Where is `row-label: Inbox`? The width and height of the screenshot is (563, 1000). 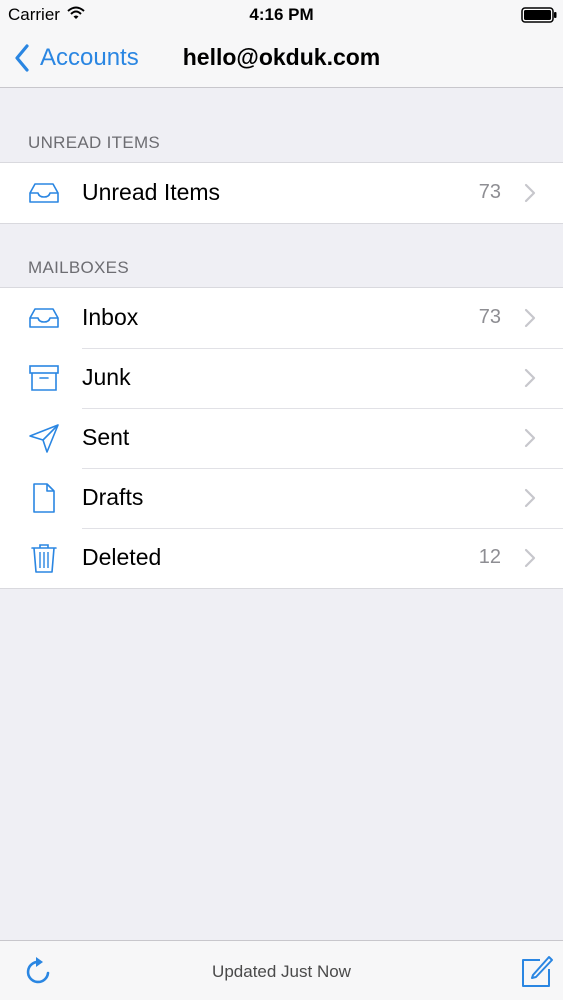 row-label: Inbox is located at coordinates (110, 317).